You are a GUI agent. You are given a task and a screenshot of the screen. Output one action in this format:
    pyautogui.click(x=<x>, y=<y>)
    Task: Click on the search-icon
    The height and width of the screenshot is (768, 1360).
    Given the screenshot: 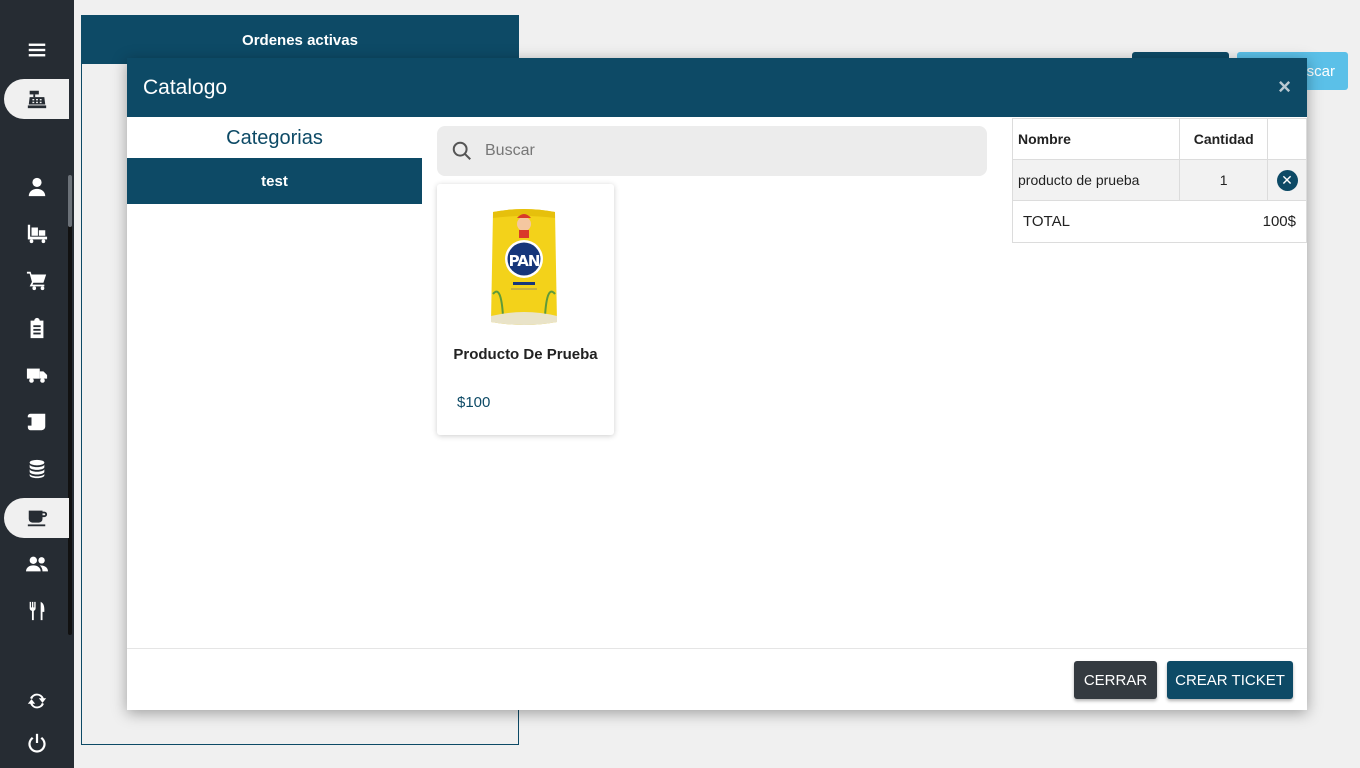 What is the action you would take?
    pyautogui.click(x=461, y=150)
    